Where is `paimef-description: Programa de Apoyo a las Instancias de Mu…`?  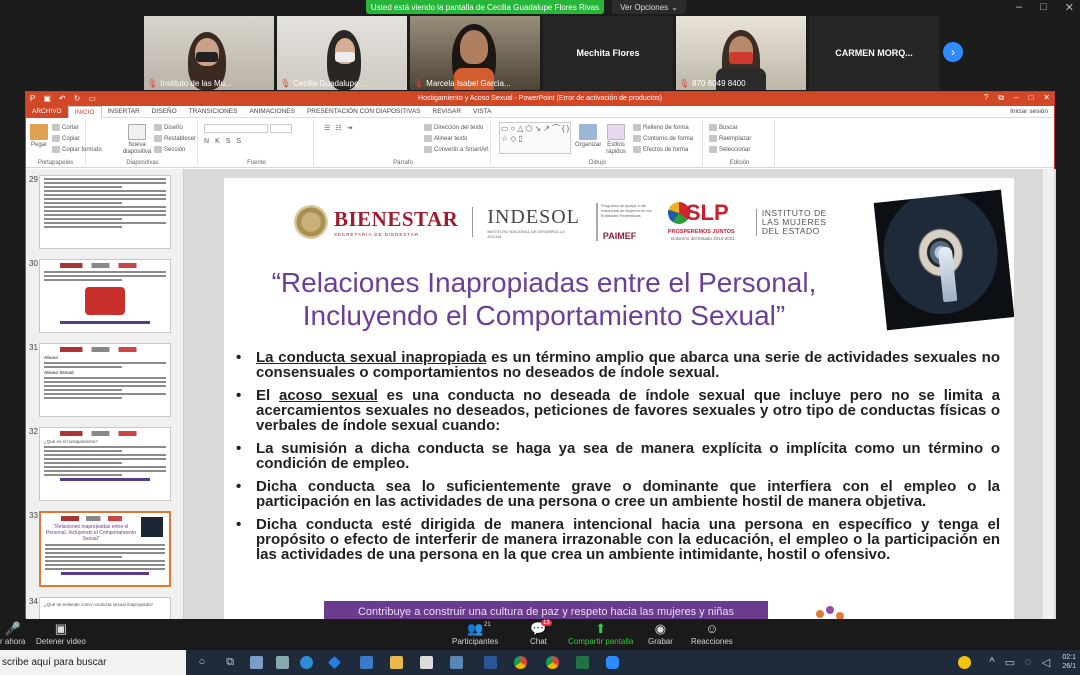 paimef-description: Programa de Apoyo a las Instancias de Mu… is located at coordinates (626, 210).